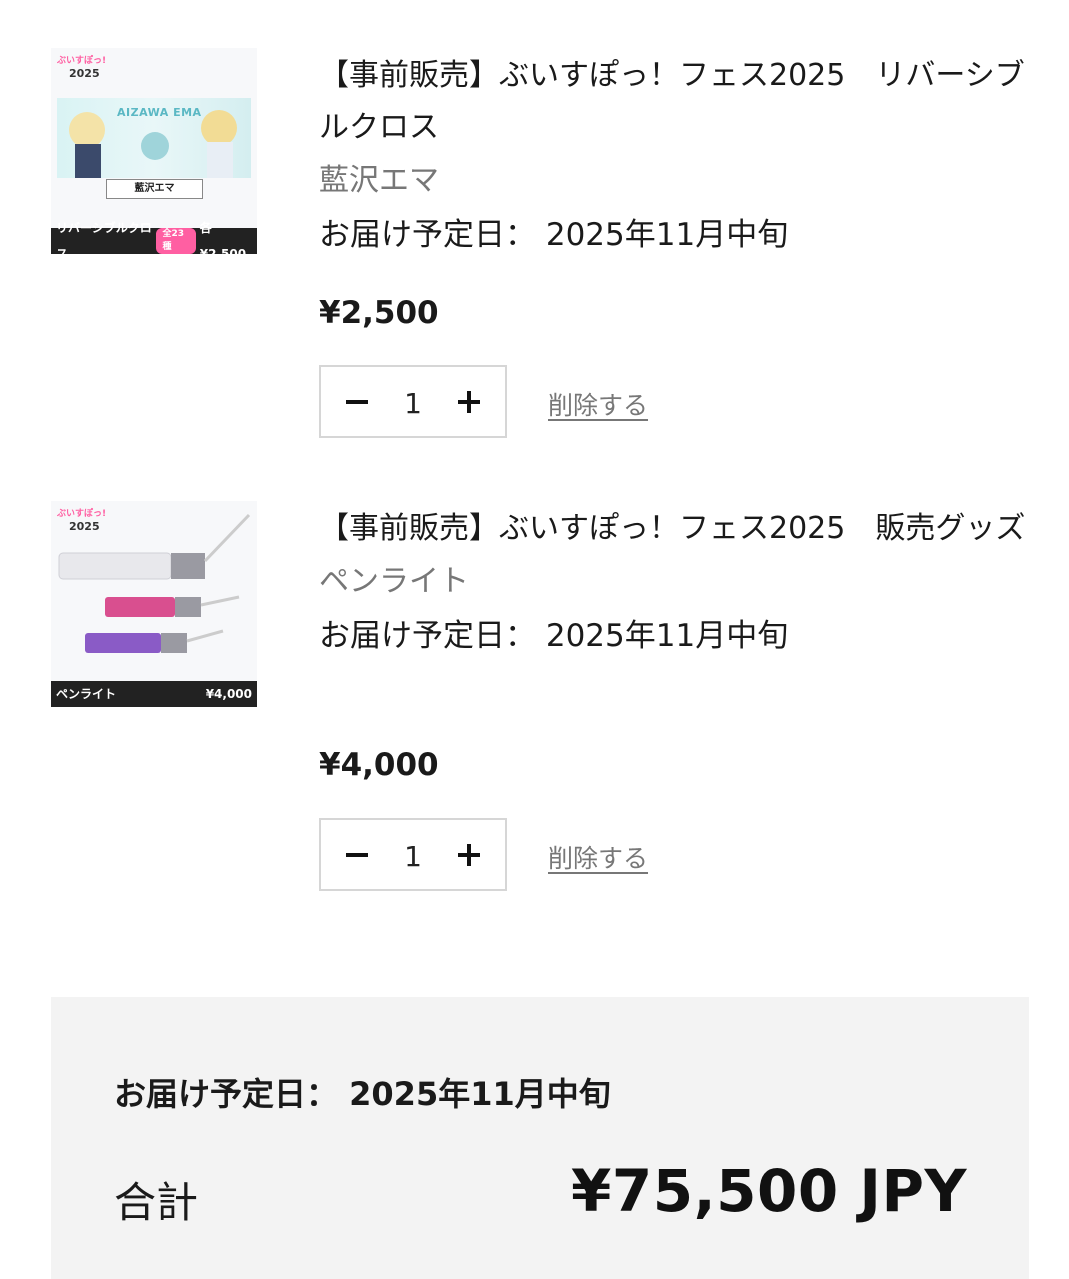  What do you see at coordinates (86, 694) in the screenshot?
I see `thumbnail-caption-label: ペンライト` at bounding box center [86, 694].